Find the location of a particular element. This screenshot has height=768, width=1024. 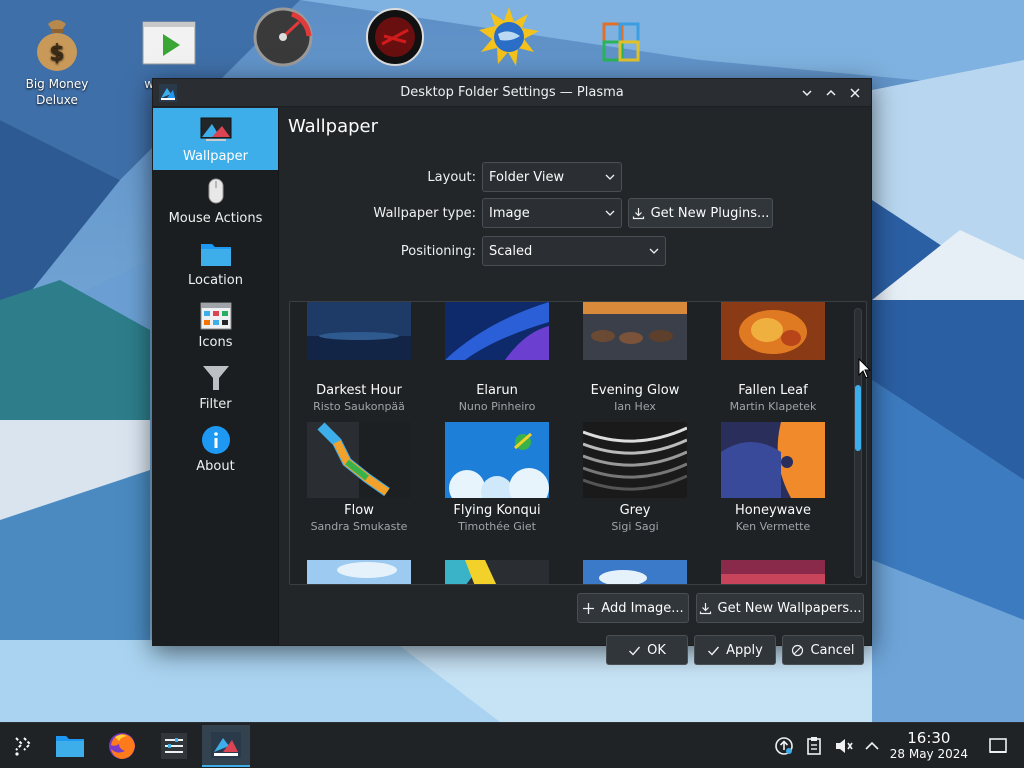

wallpaper-grid-scrollbar is located at coordinates (858, 443).